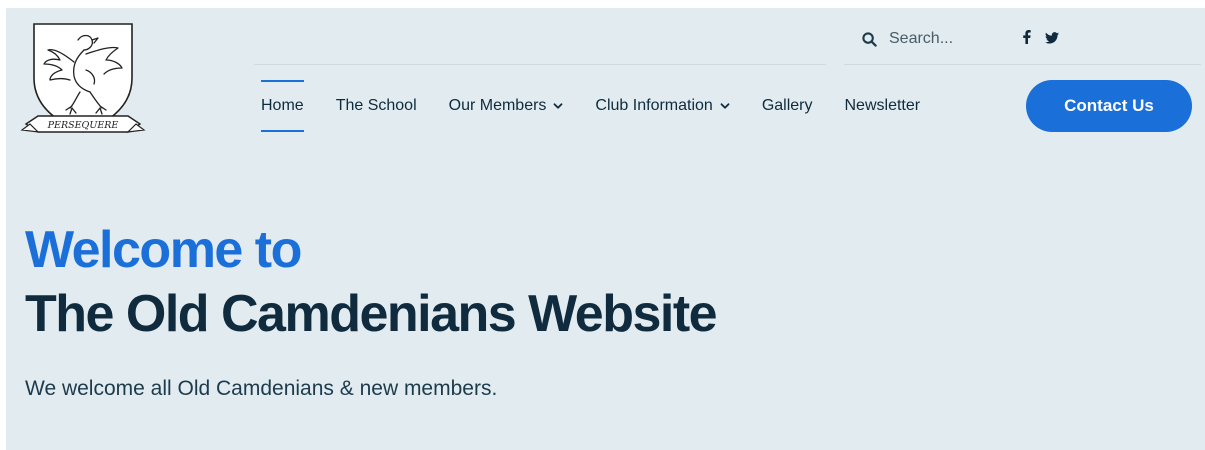 This screenshot has width=1205, height=450. Describe the element at coordinates (540, 64) in the screenshot. I see `utility-divider-left` at that location.